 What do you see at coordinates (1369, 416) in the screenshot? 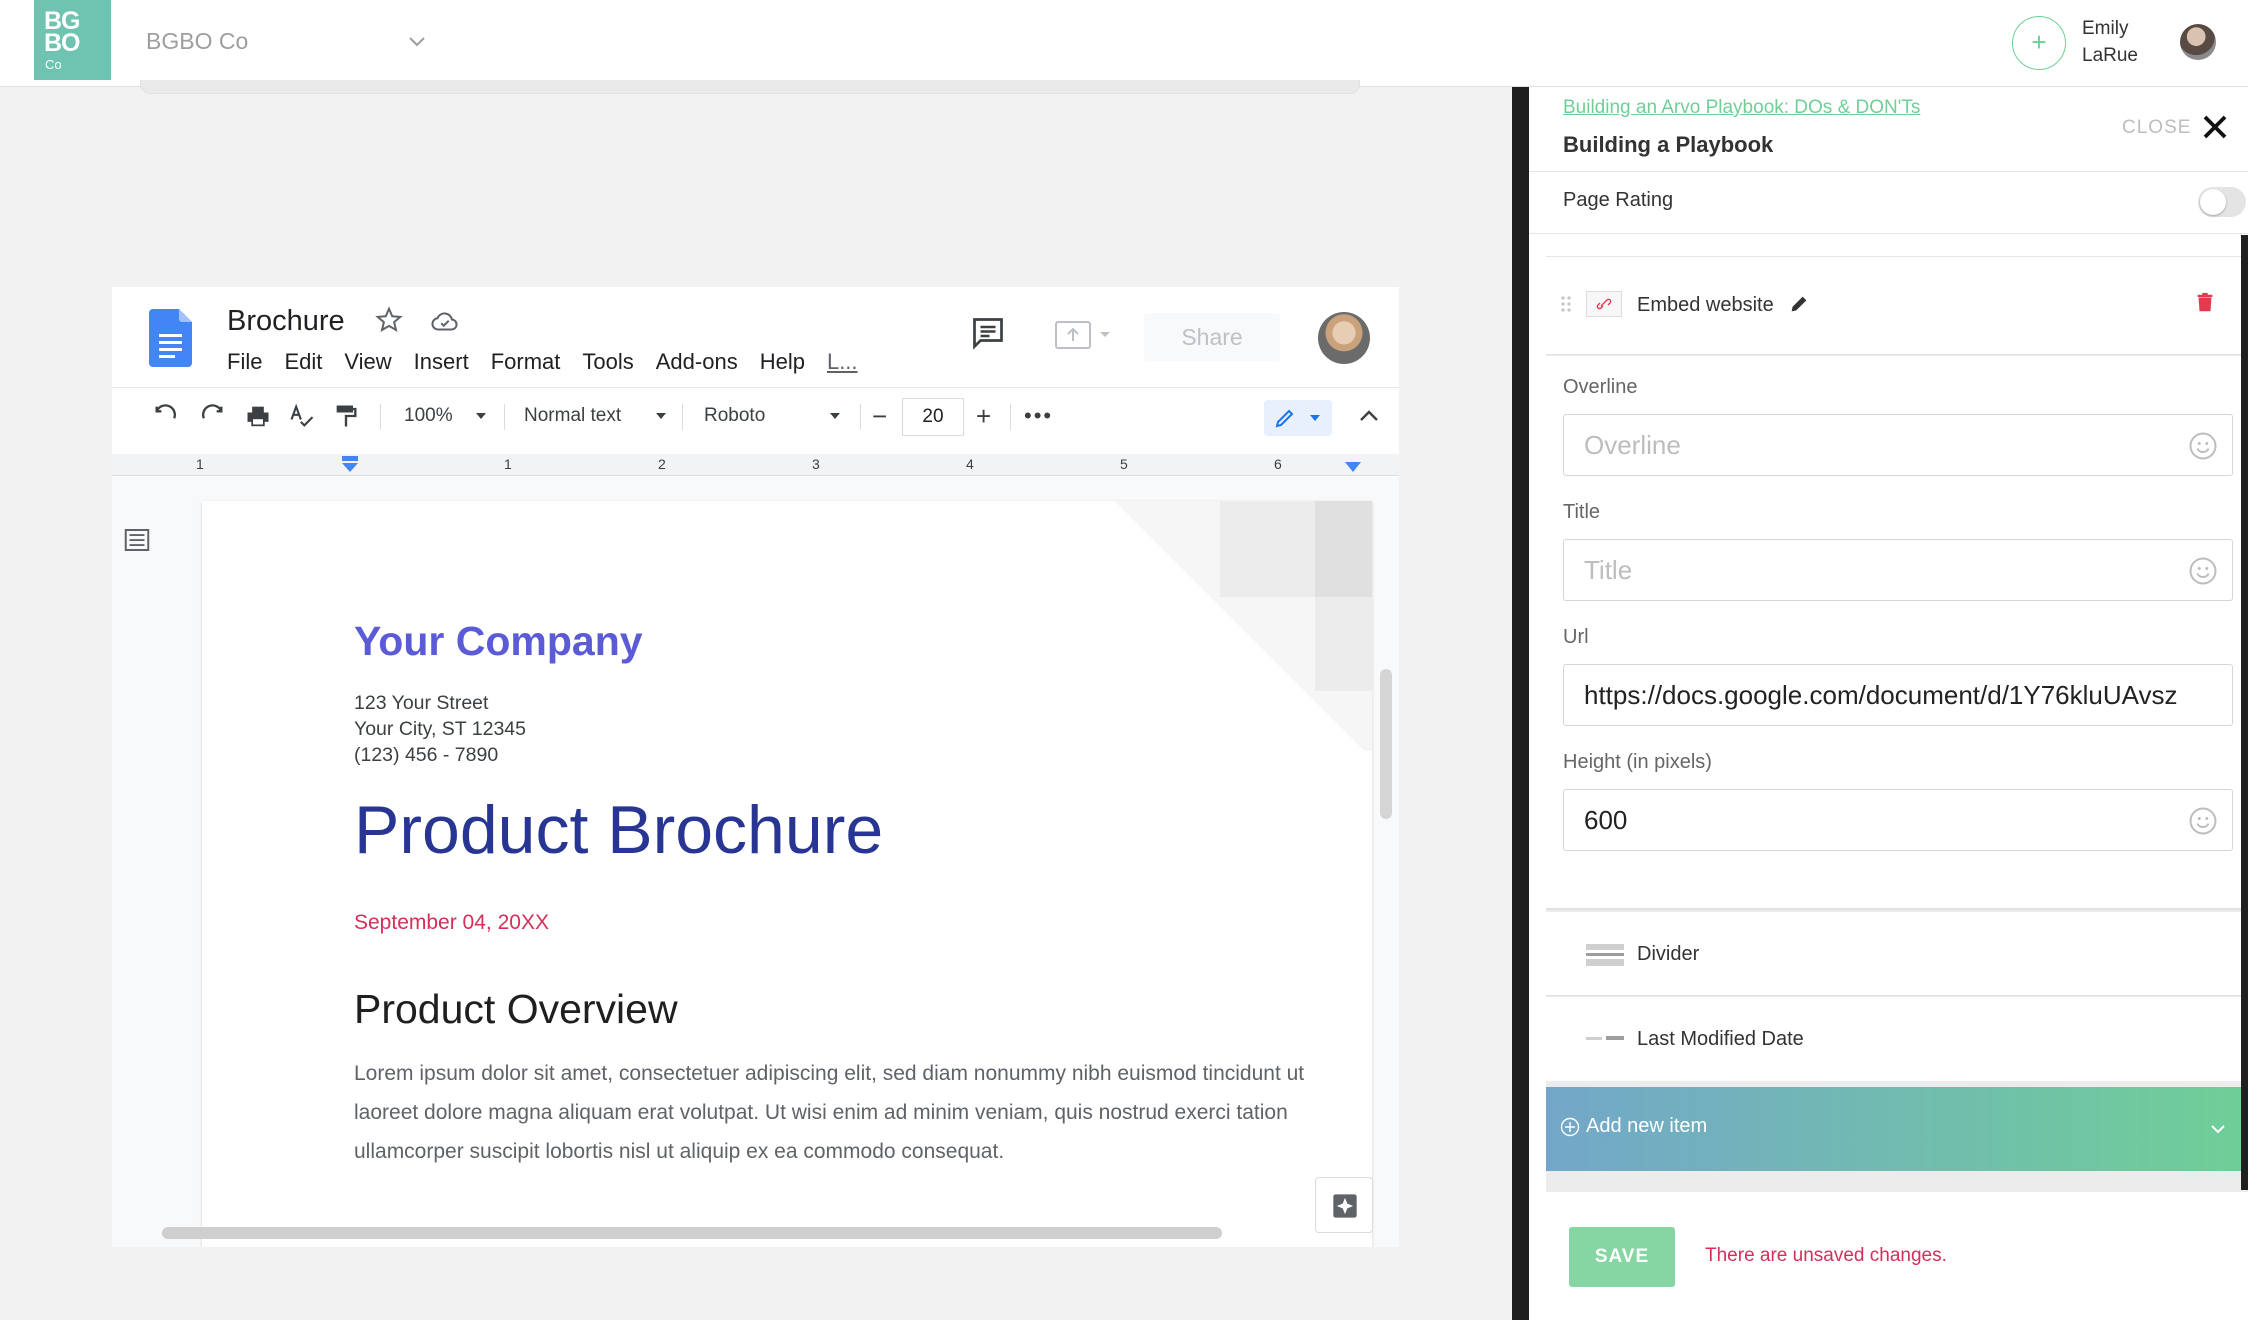
I see `collapse-icon` at bounding box center [1369, 416].